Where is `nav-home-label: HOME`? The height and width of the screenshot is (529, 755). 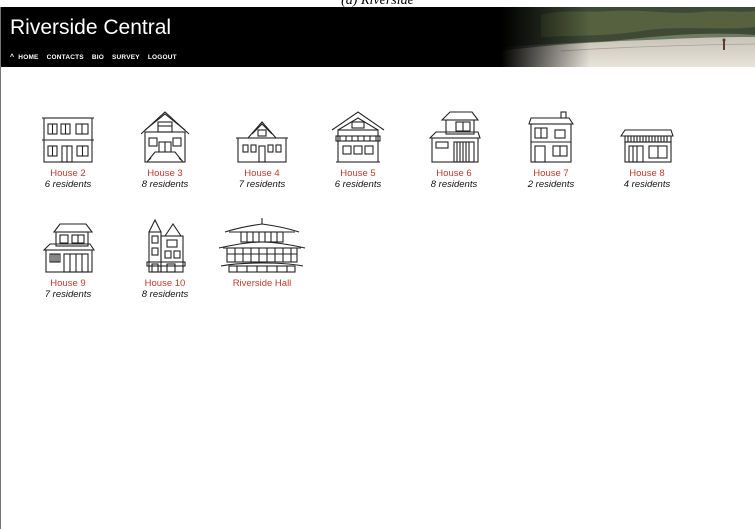 nav-home-label: HOME is located at coordinates (28, 57).